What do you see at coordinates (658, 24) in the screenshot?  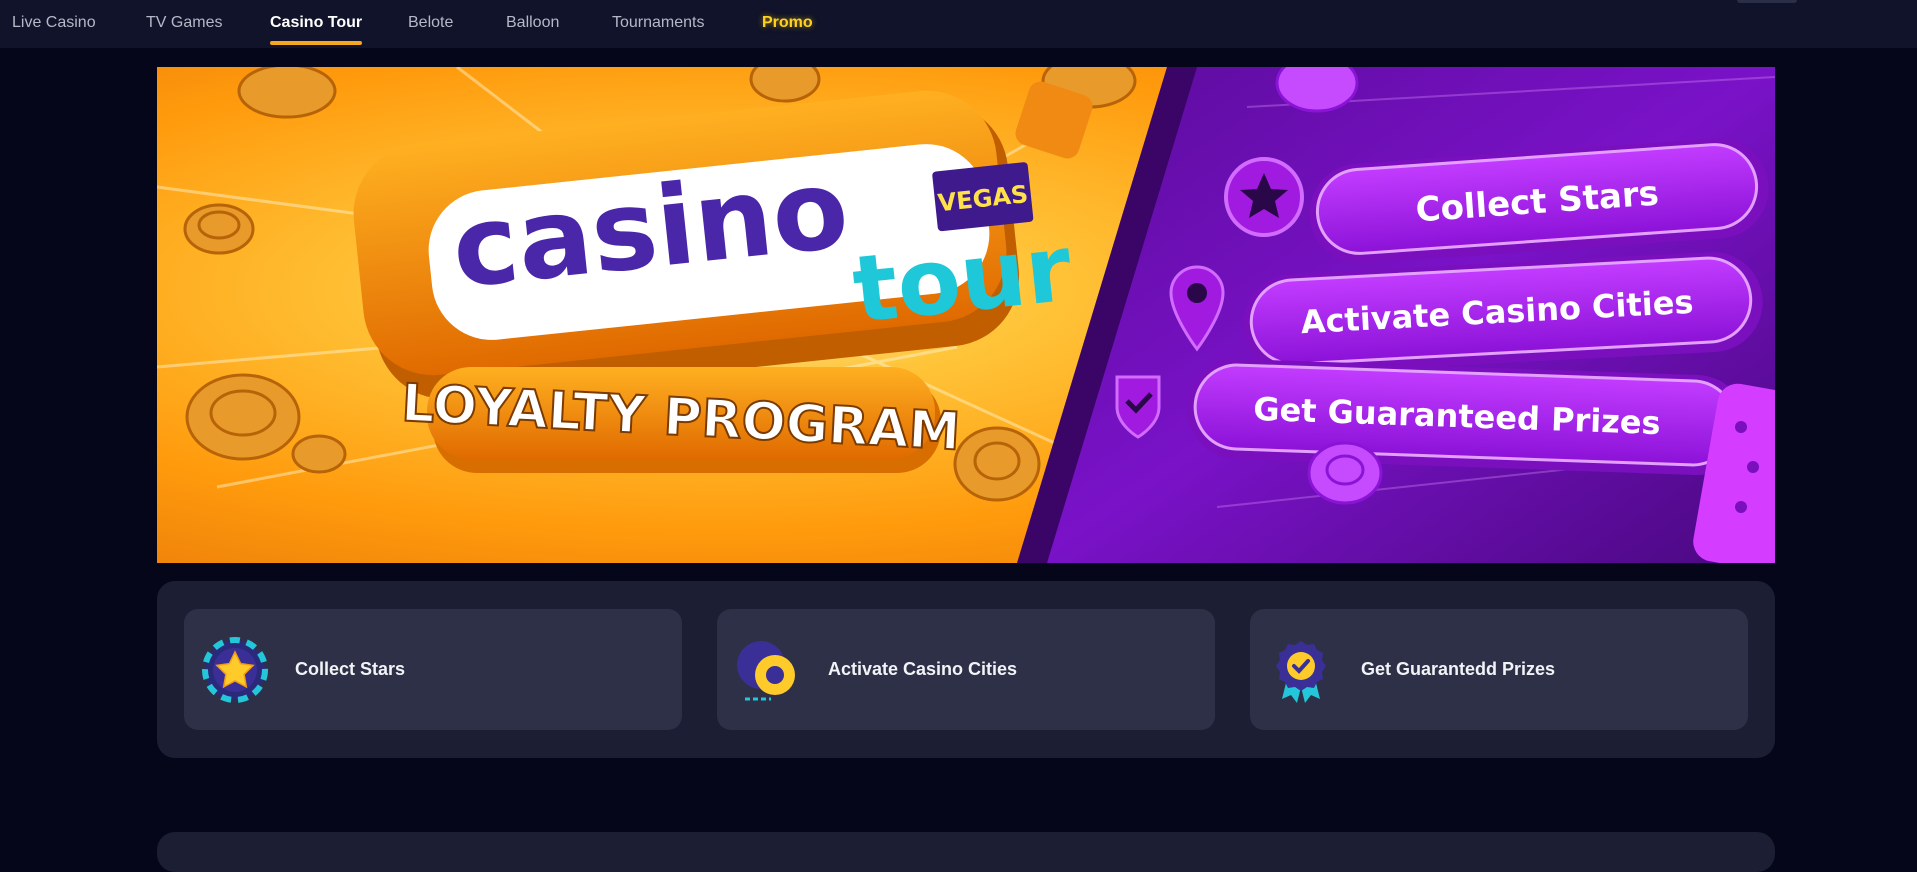 I see `nav-item-tournaments: Tournaments` at bounding box center [658, 24].